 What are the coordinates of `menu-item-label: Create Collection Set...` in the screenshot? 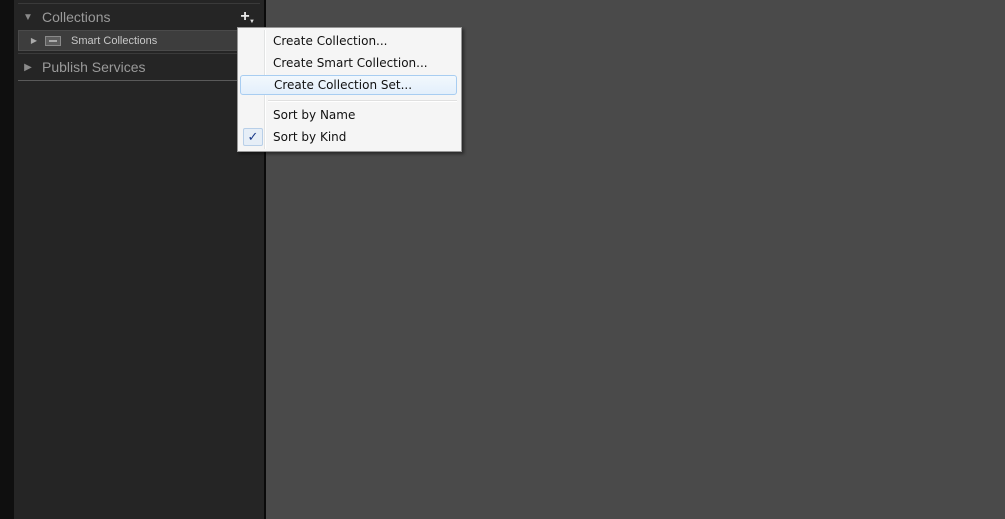 It's located at (343, 85).